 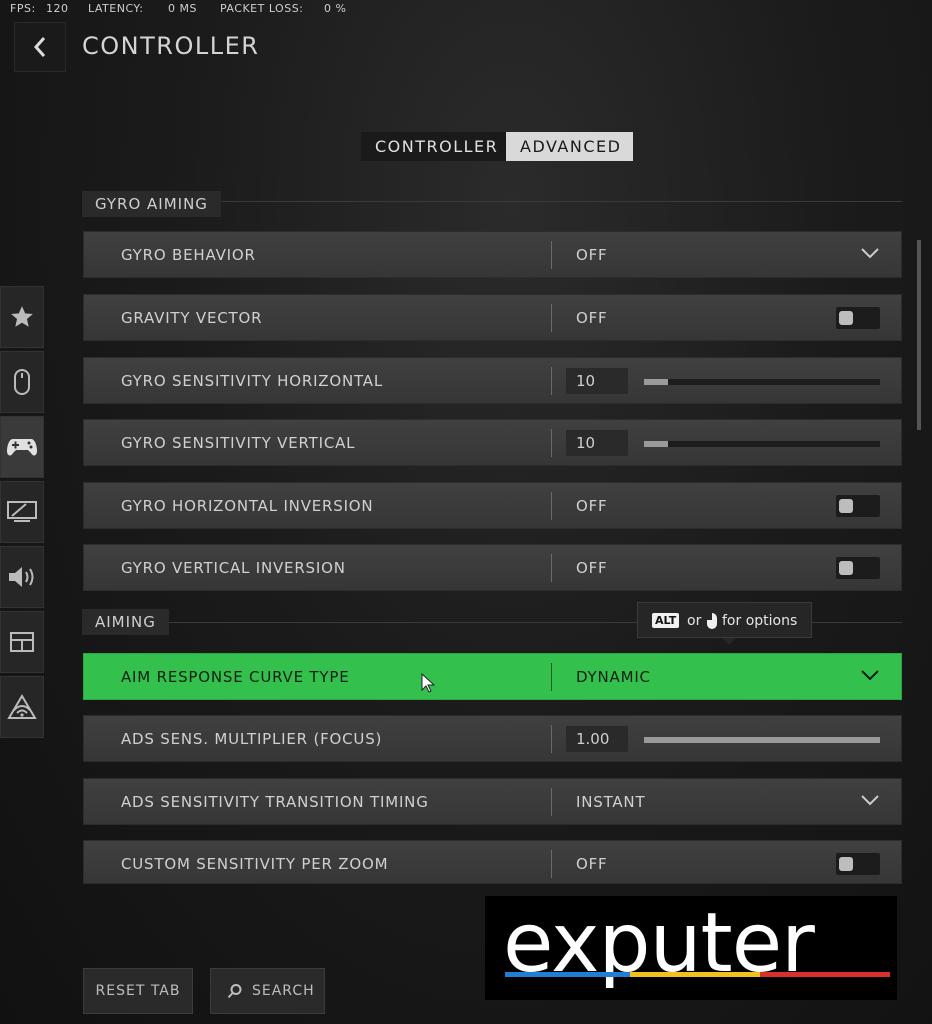 I want to click on sidebar-item-network, so click(x=22, y=707).